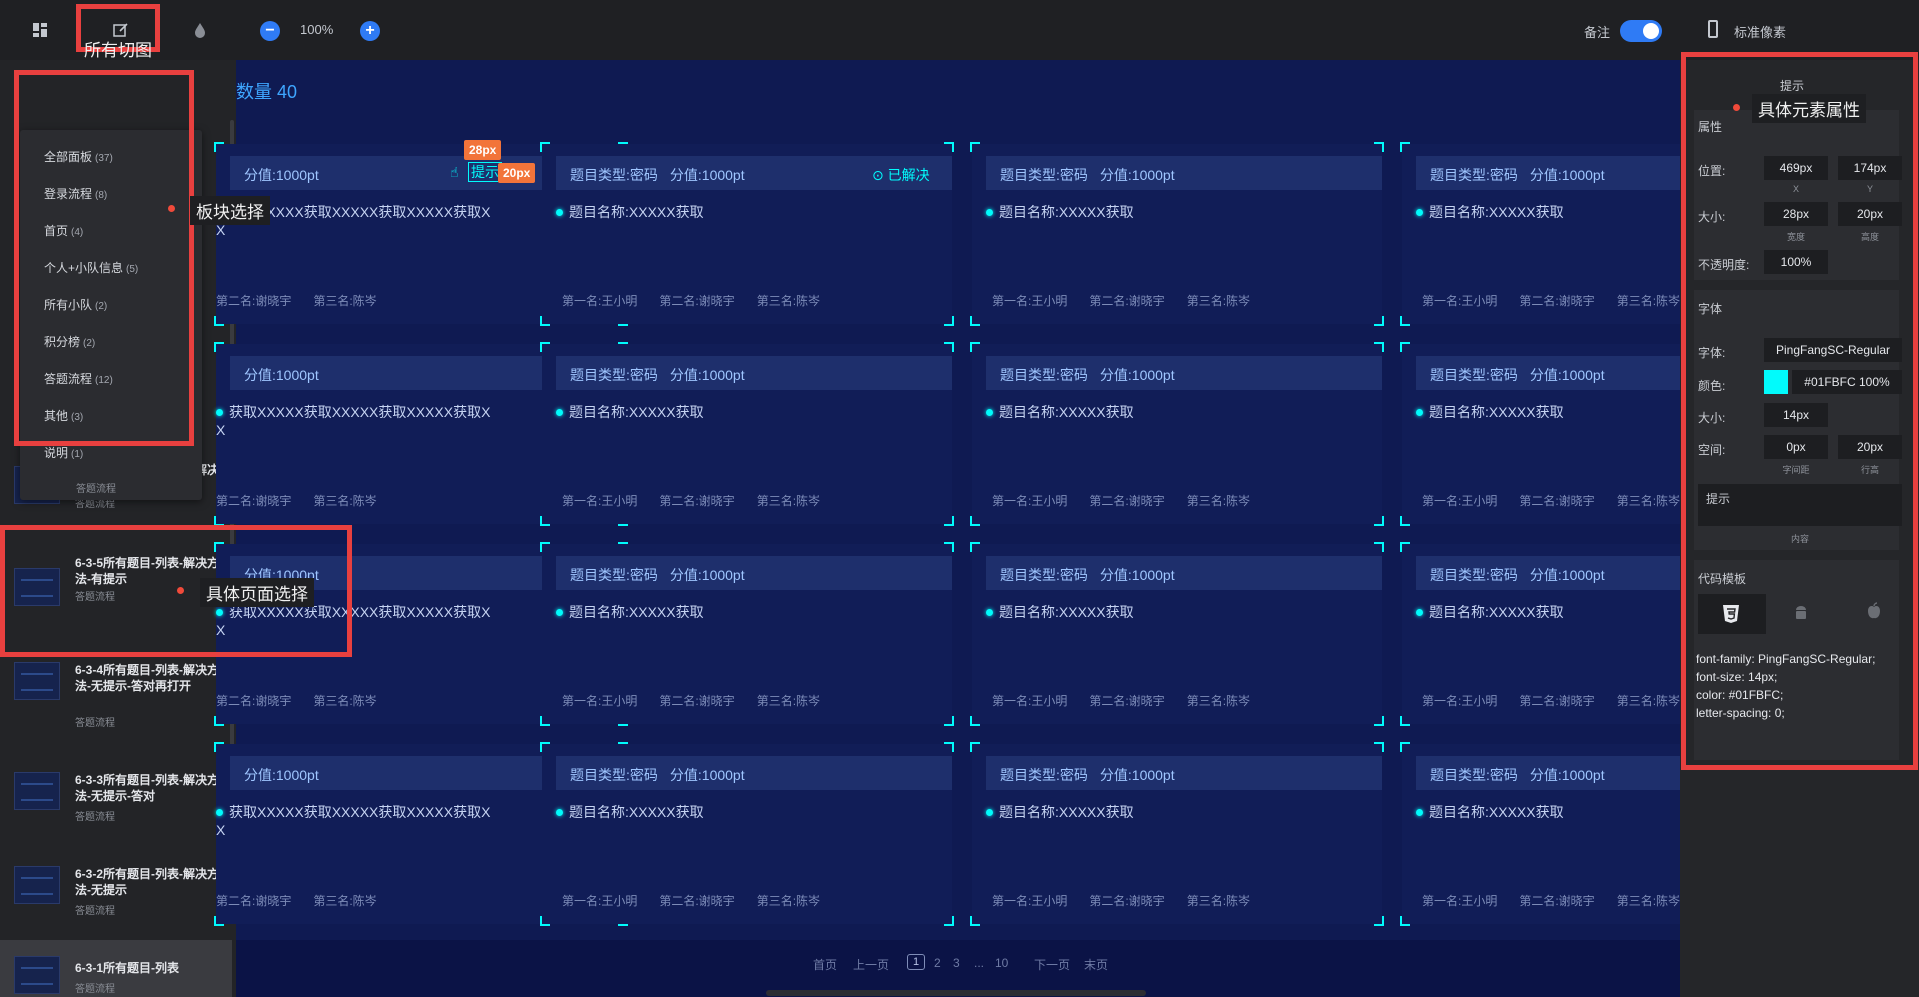 This screenshot has width=1919, height=997. Describe the element at coordinates (63, 452) in the screenshot. I see `menu-item: 说明 (1)` at that location.